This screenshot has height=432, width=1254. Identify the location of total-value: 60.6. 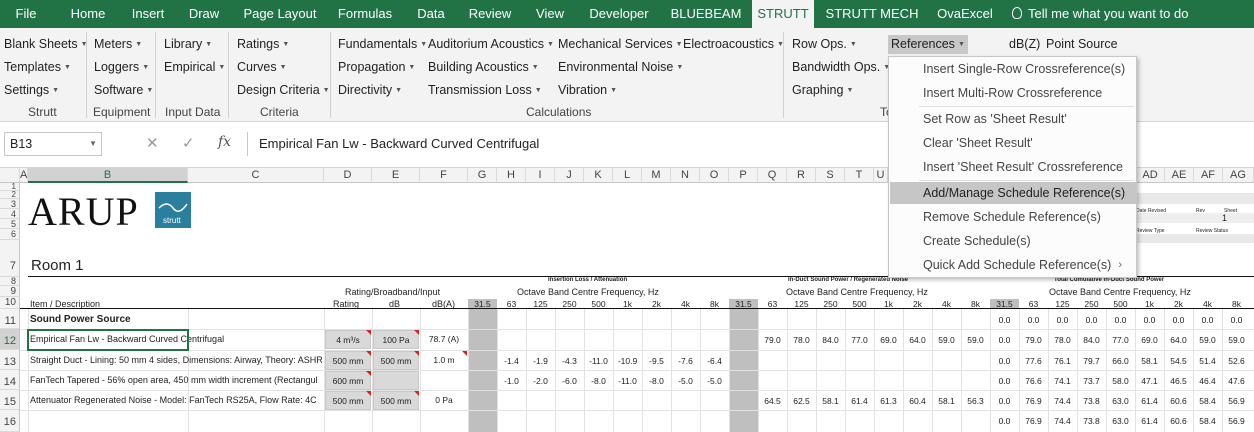
(1178, 401).